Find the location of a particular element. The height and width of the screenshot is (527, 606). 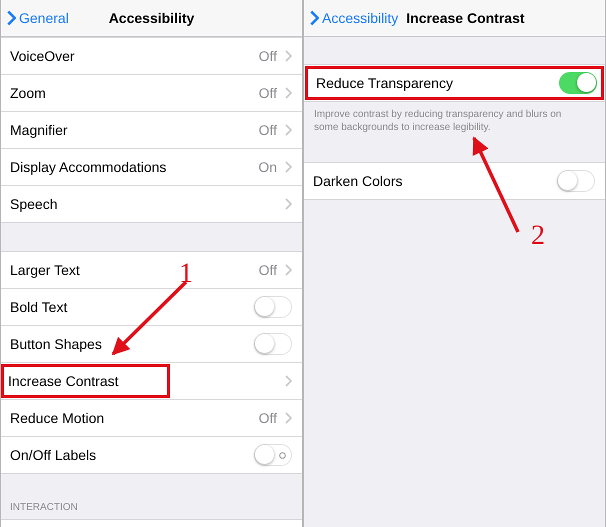

row-label: Reduce Motion is located at coordinates (57, 418).